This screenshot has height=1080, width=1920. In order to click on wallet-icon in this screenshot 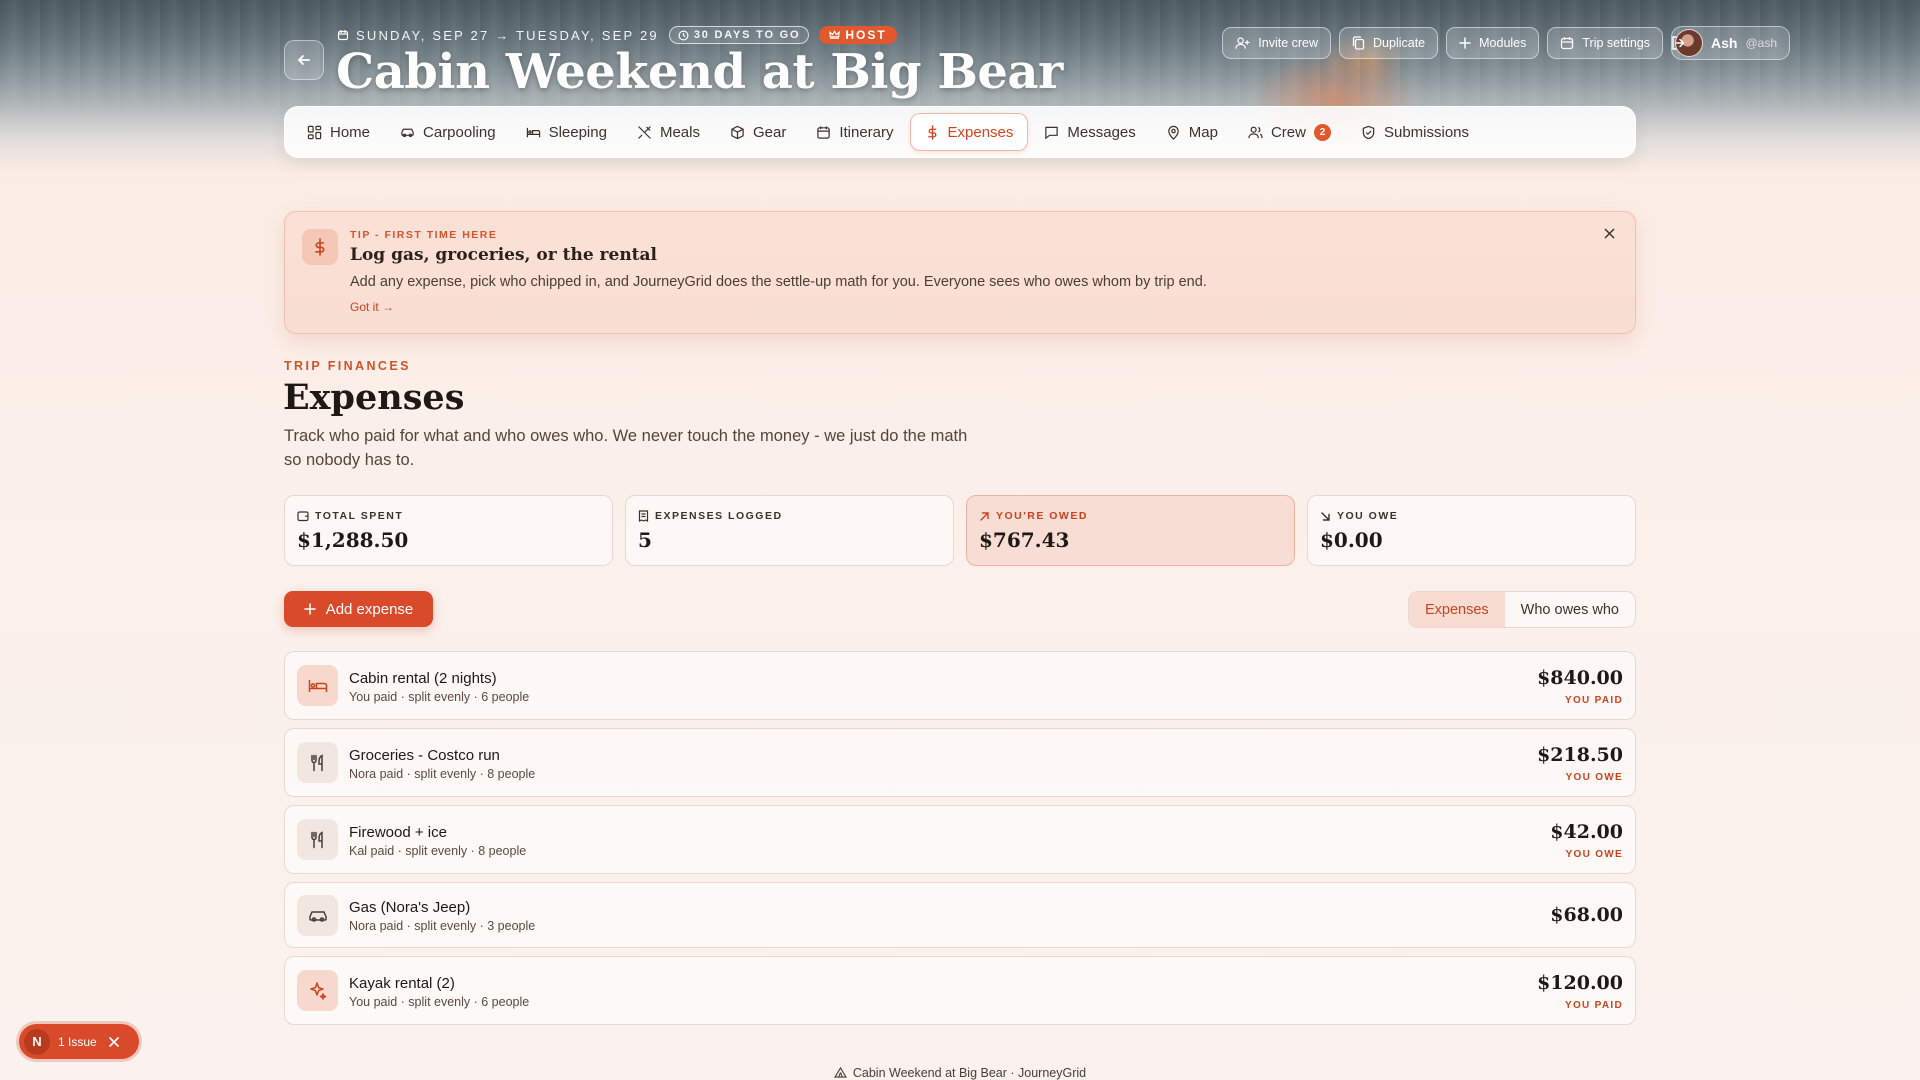, I will do `click(303, 516)`.